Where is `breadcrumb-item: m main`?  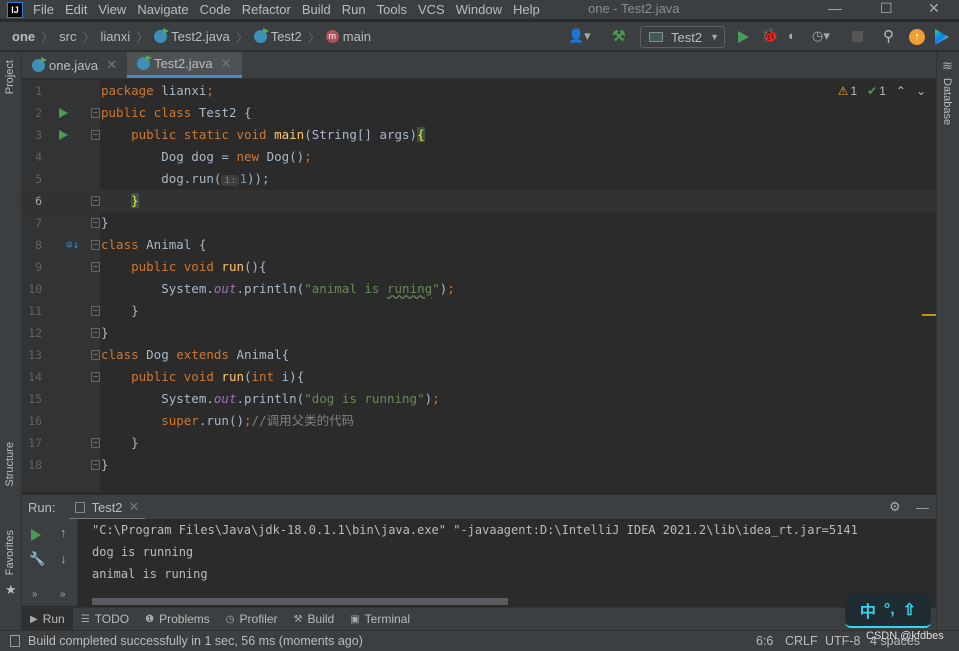 breadcrumb-item: m main is located at coordinates (348, 36).